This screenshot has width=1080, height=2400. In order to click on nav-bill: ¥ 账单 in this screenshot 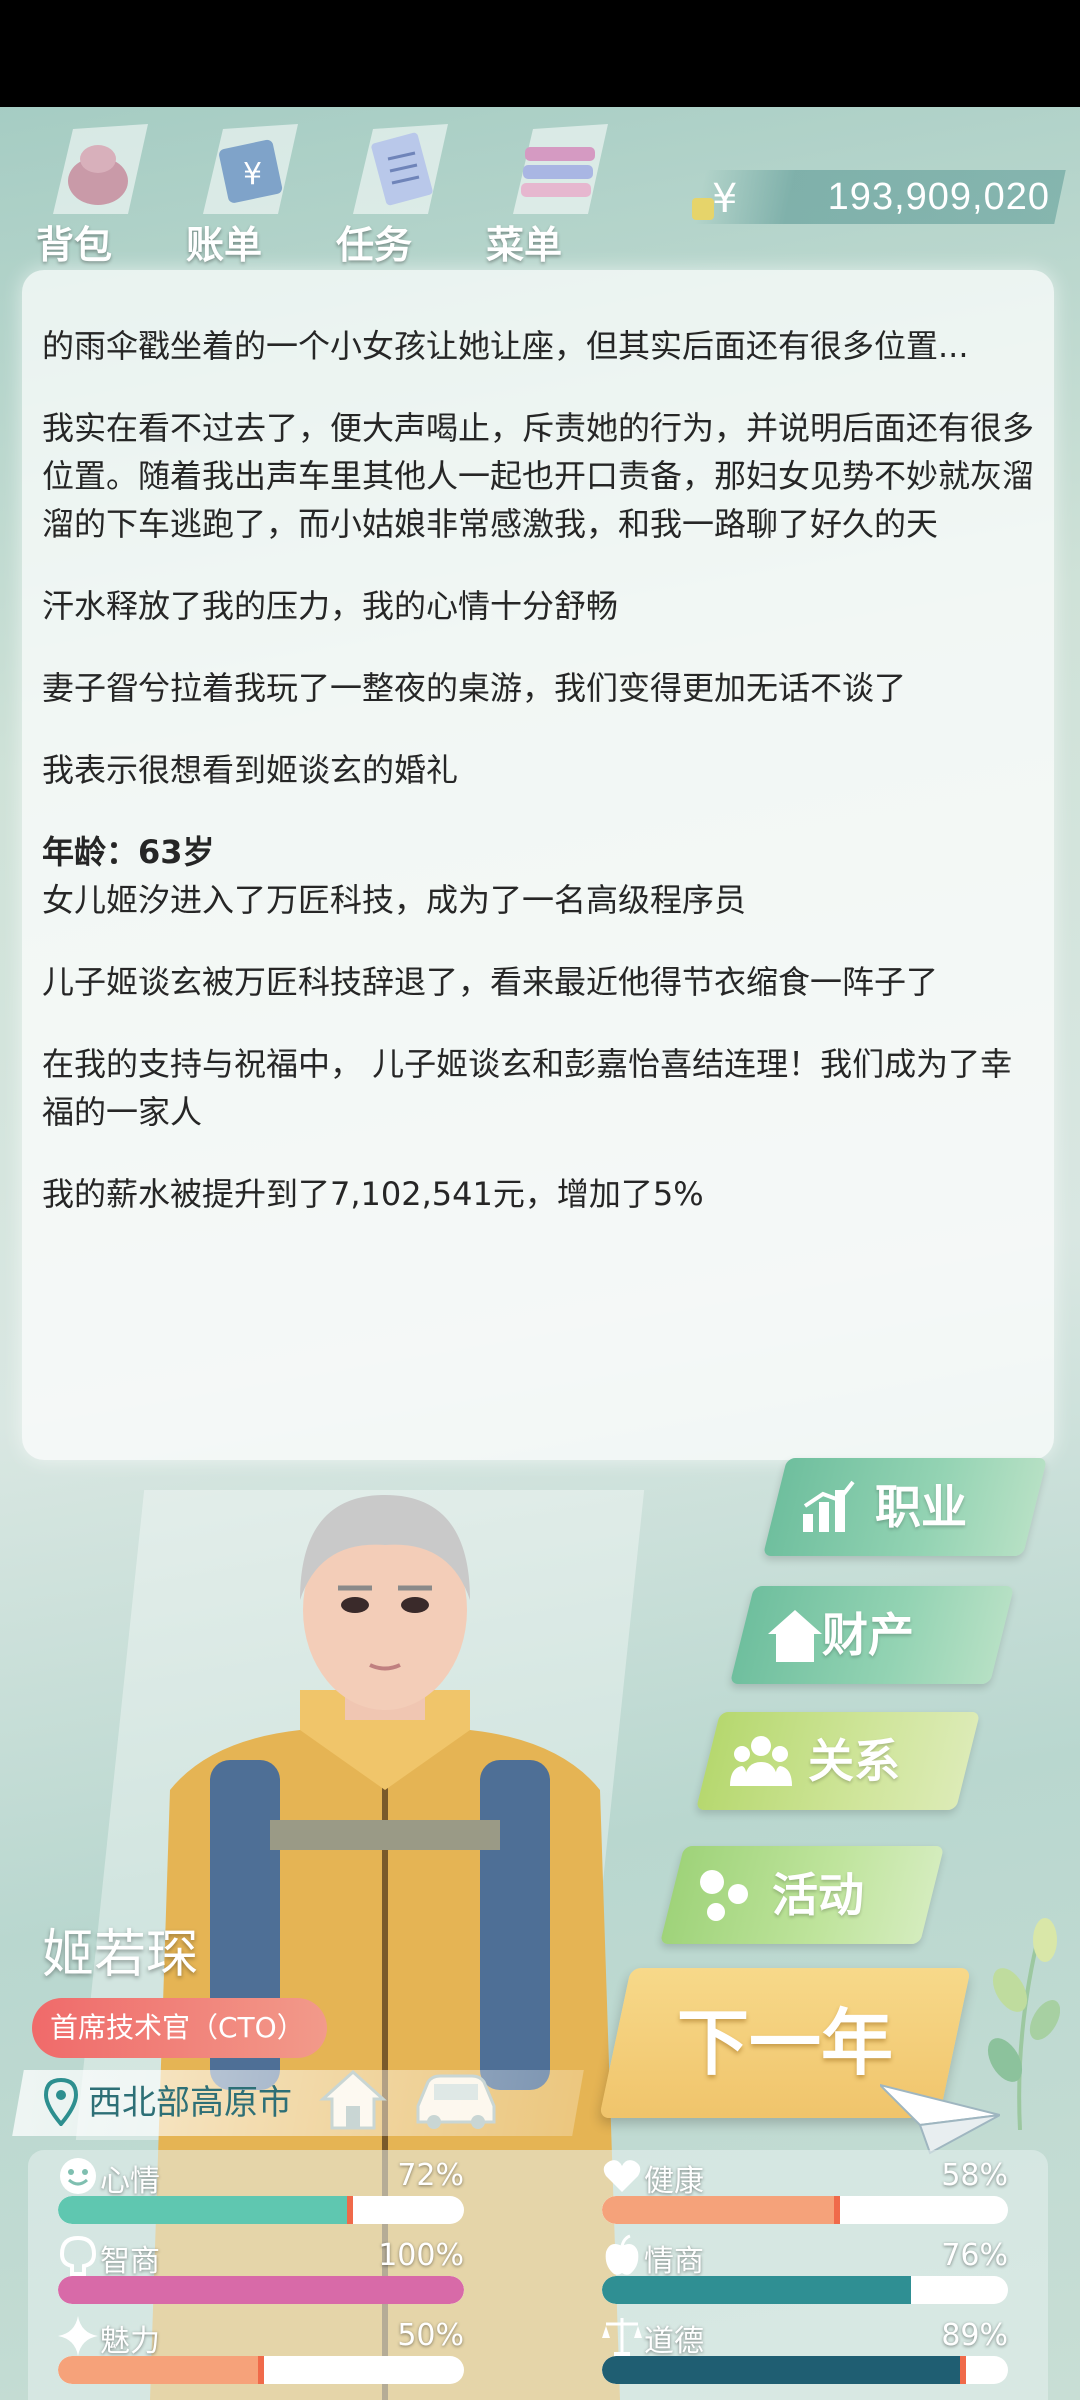, I will do `click(248, 194)`.